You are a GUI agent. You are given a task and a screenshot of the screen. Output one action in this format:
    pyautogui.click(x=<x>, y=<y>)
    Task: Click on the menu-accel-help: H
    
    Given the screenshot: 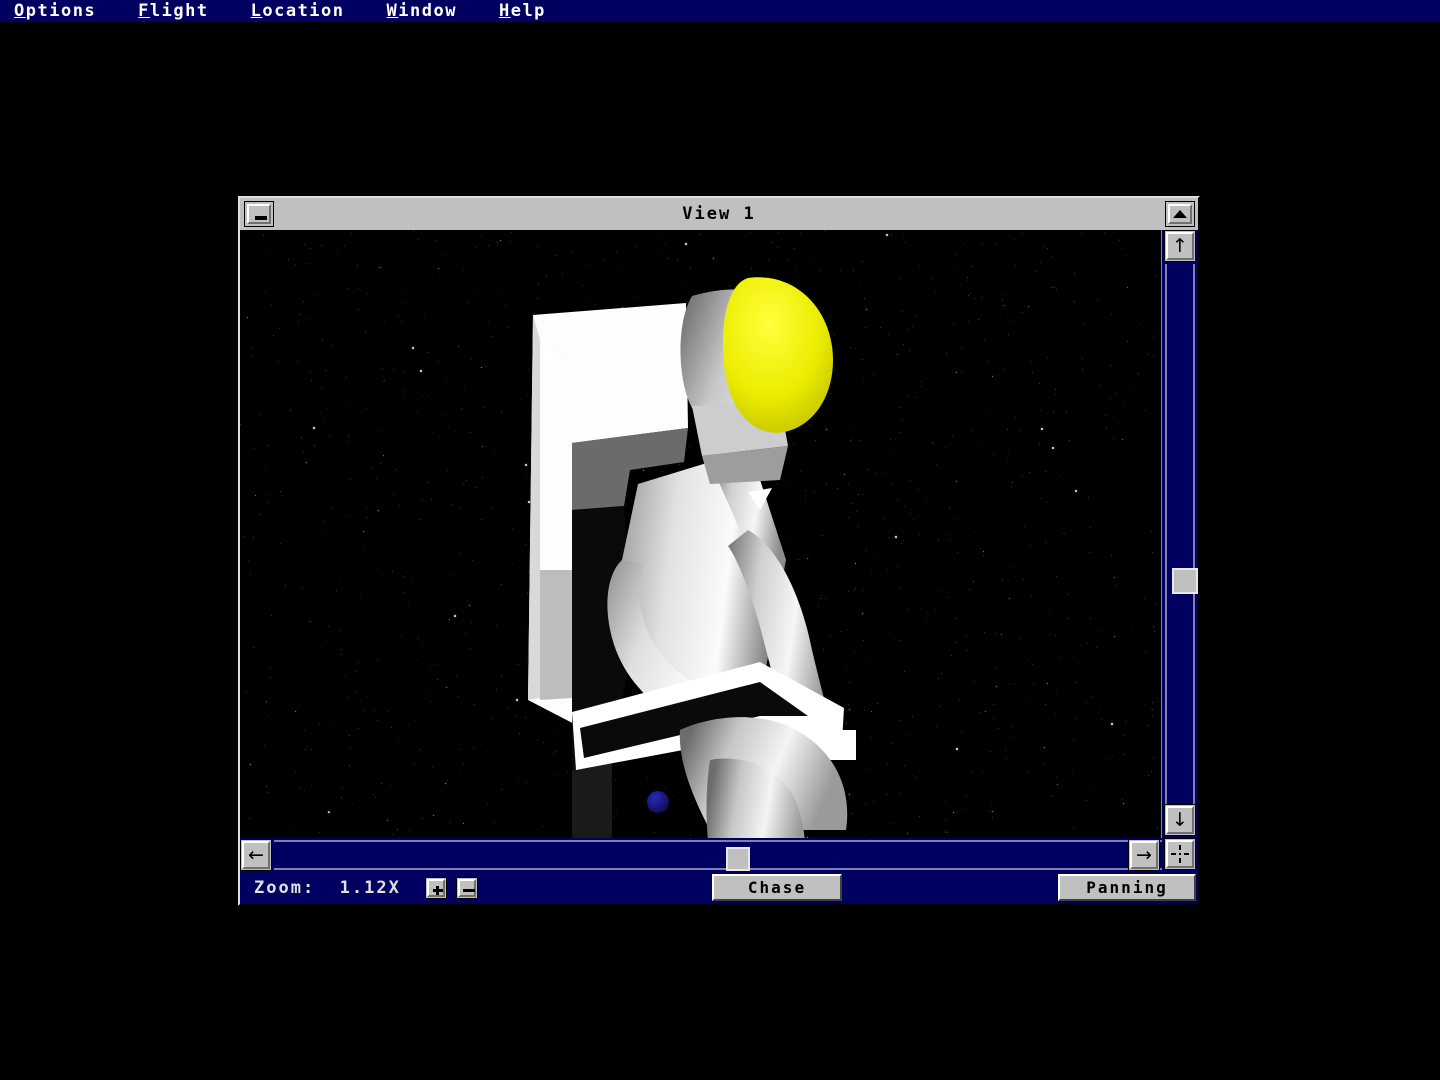 What is the action you would take?
    pyautogui.click(x=504, y=11)
    